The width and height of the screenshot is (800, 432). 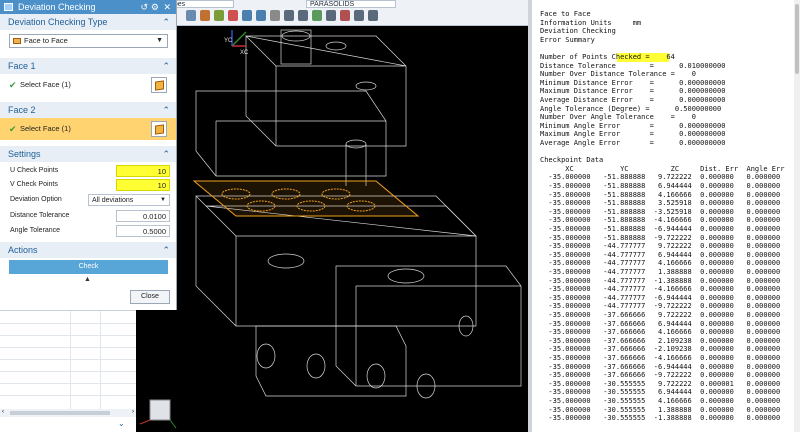 What do you see at coordinates (205, 15) in the screenshot?
I see `grid-icon` at bounding box center [205, 15].